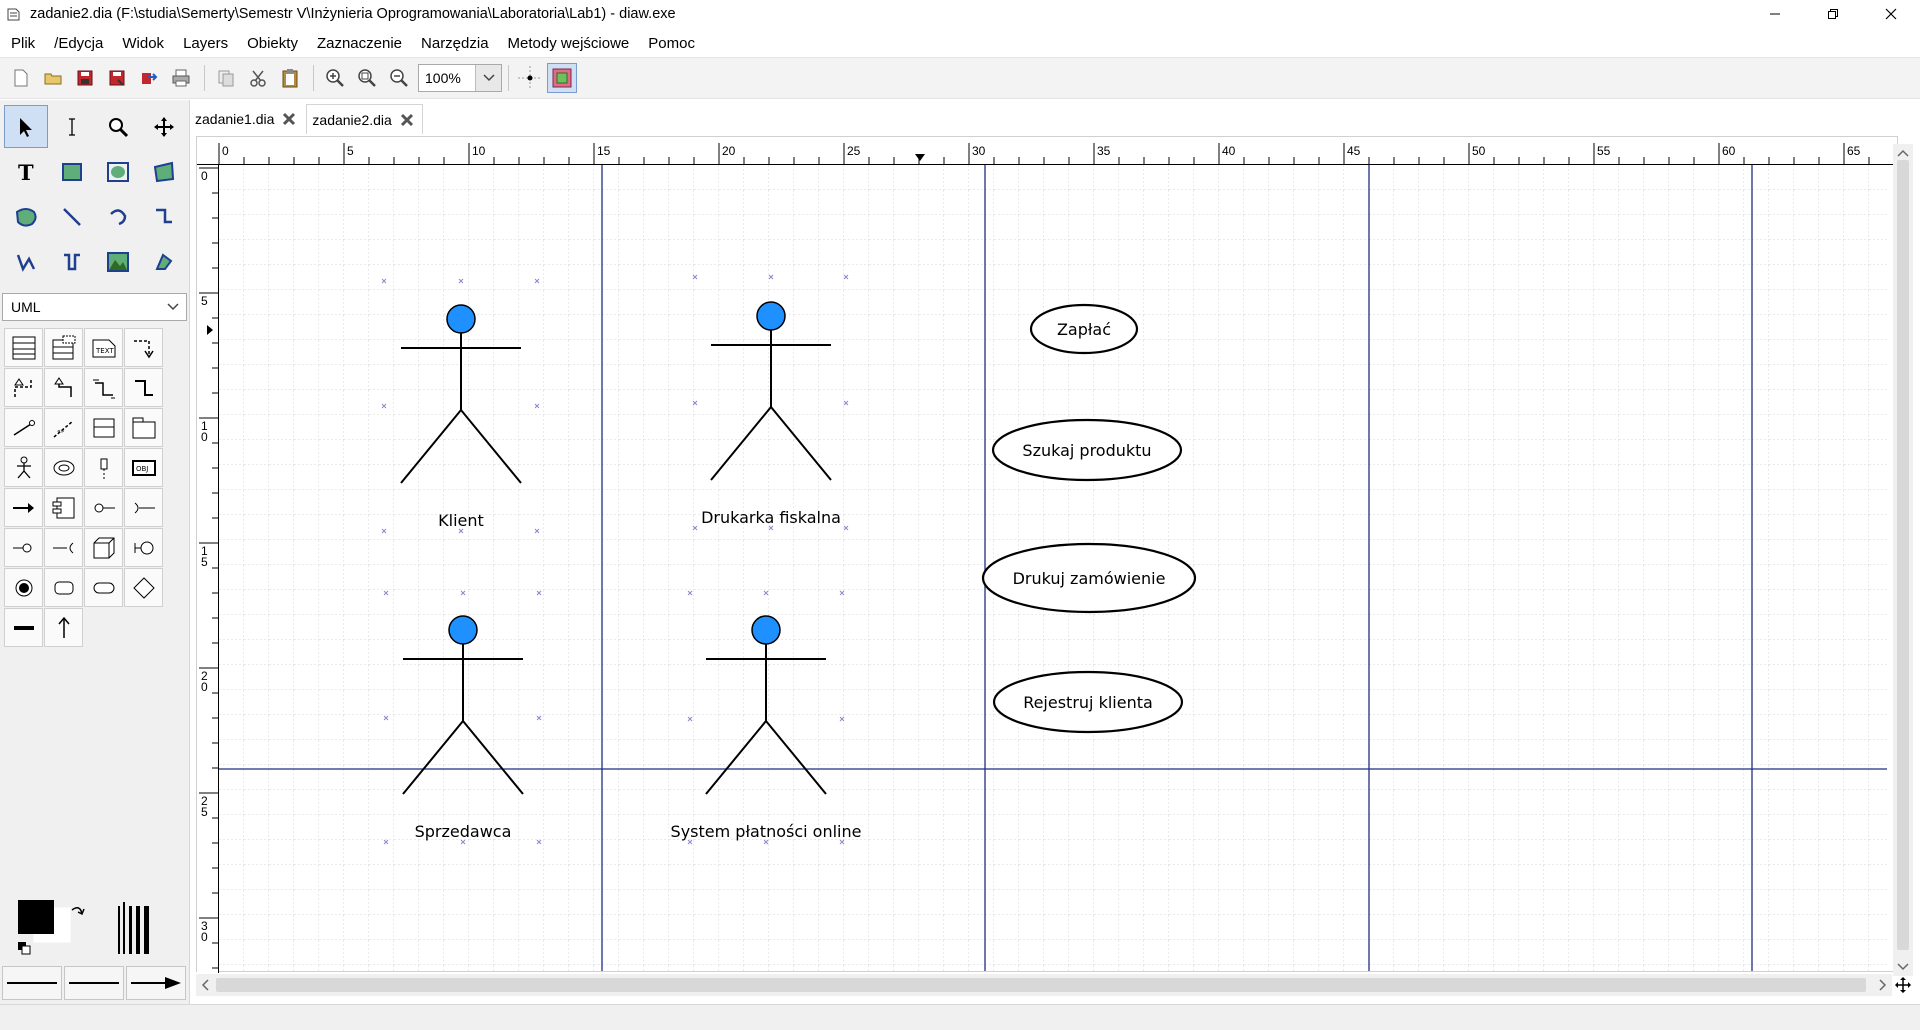  I want to click on text-tool: T, so click(26, 171).